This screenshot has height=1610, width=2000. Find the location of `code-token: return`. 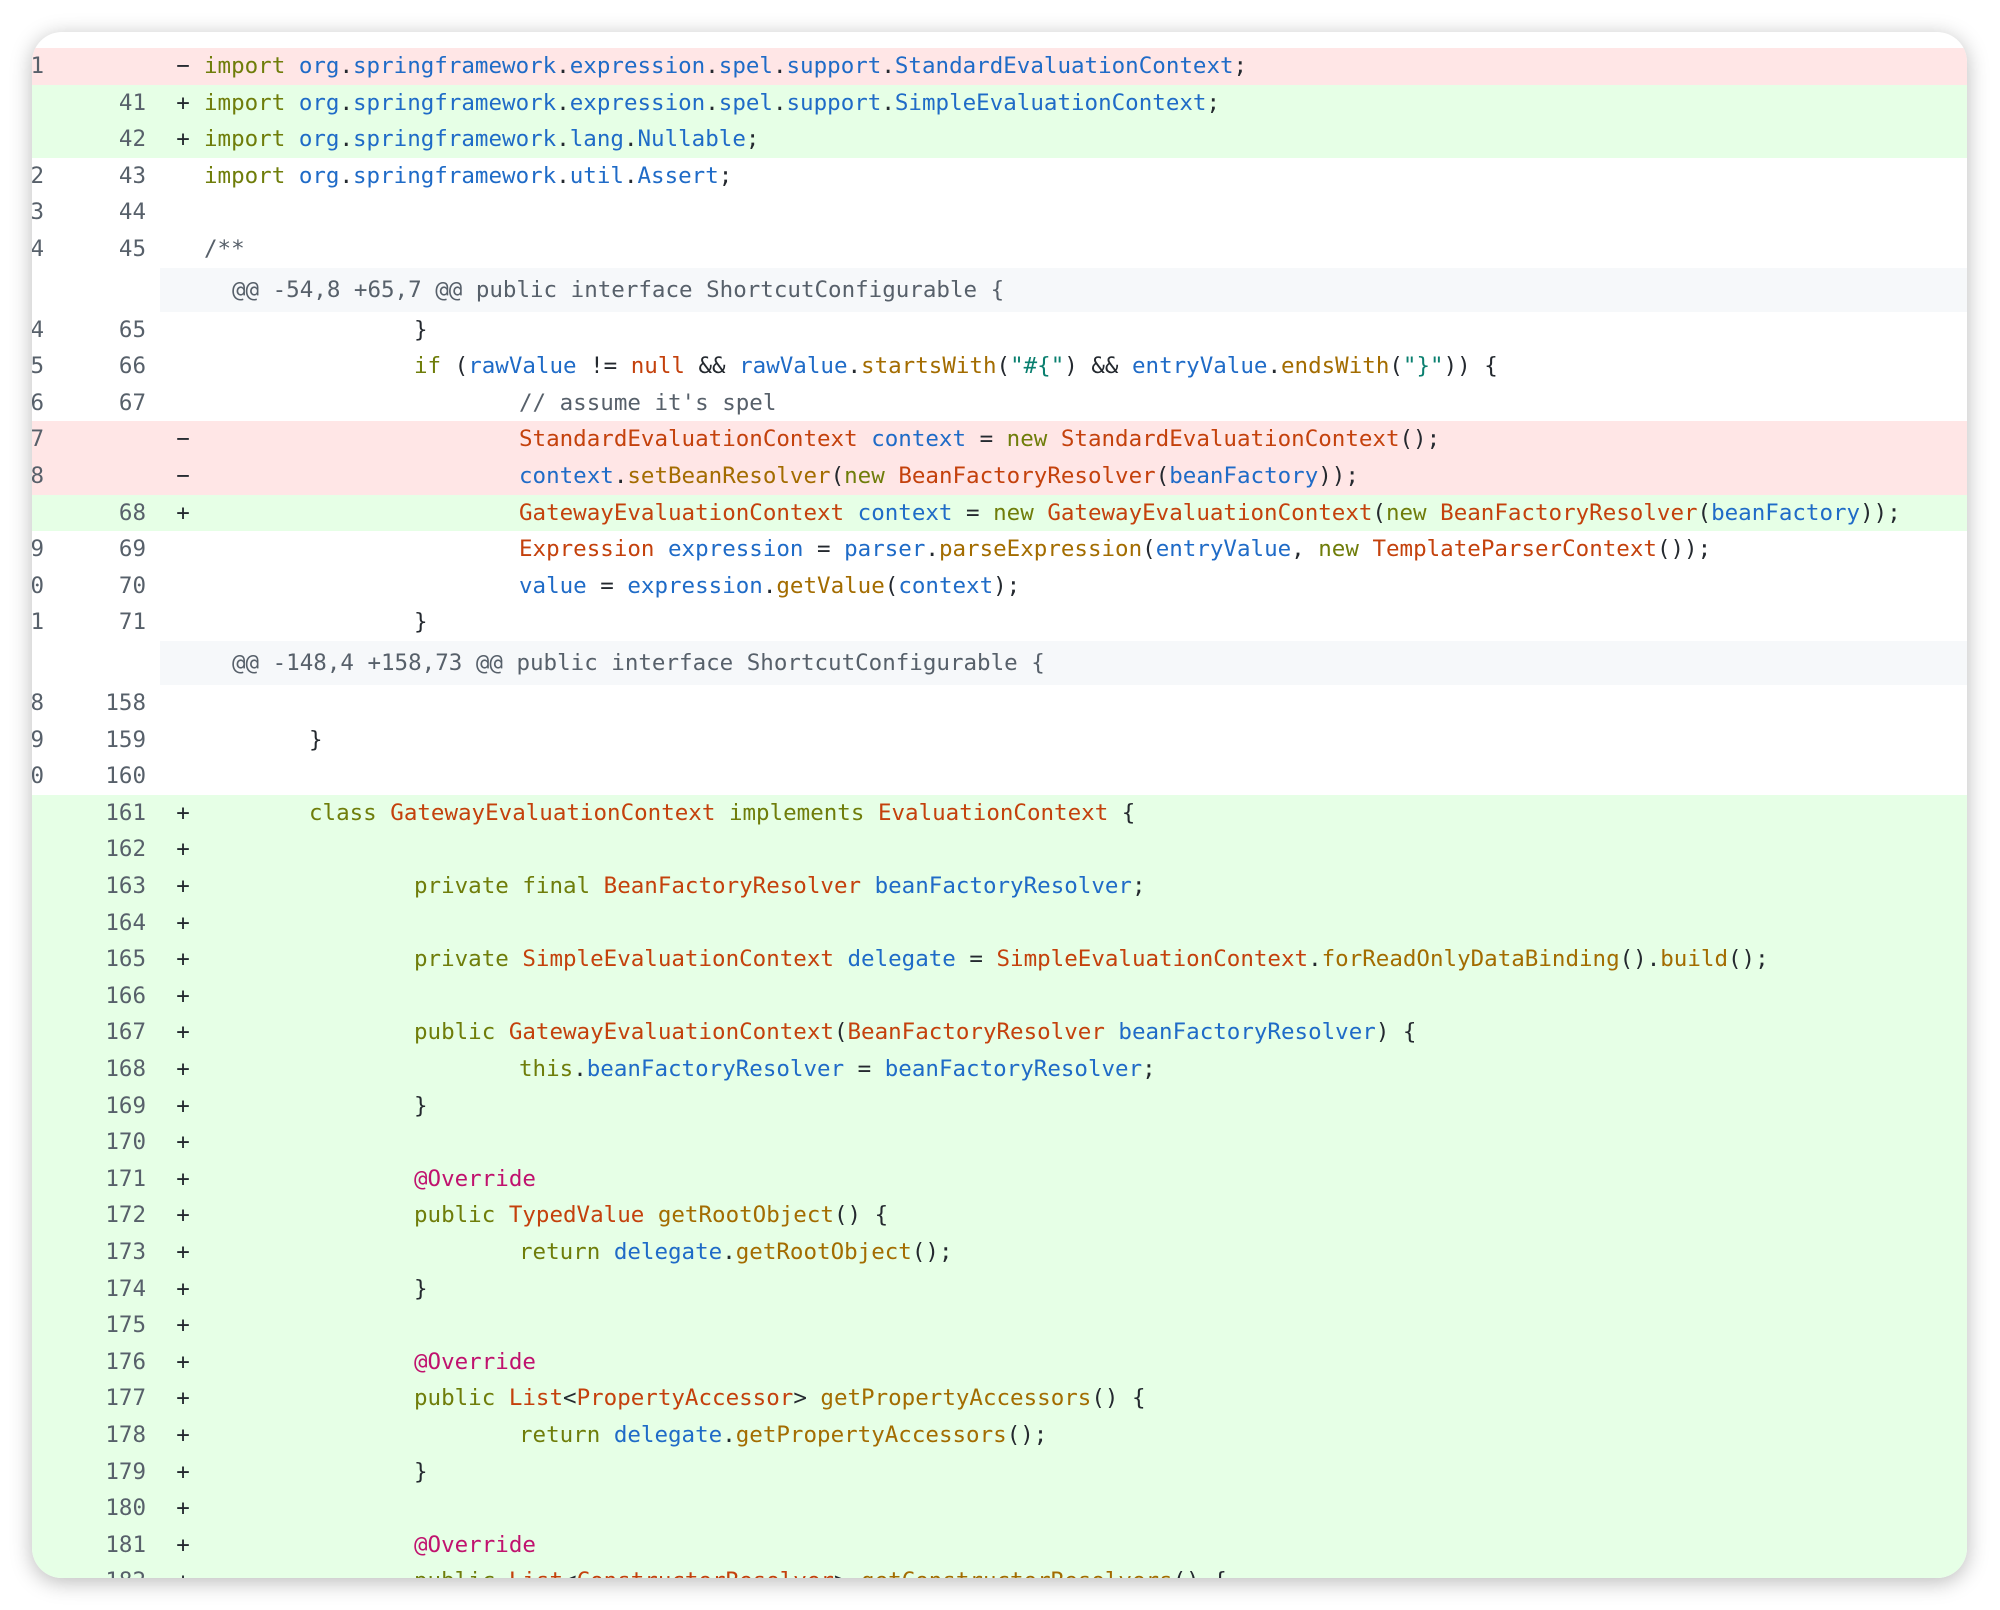

code-token: return is located at coordinates (566, 1435).